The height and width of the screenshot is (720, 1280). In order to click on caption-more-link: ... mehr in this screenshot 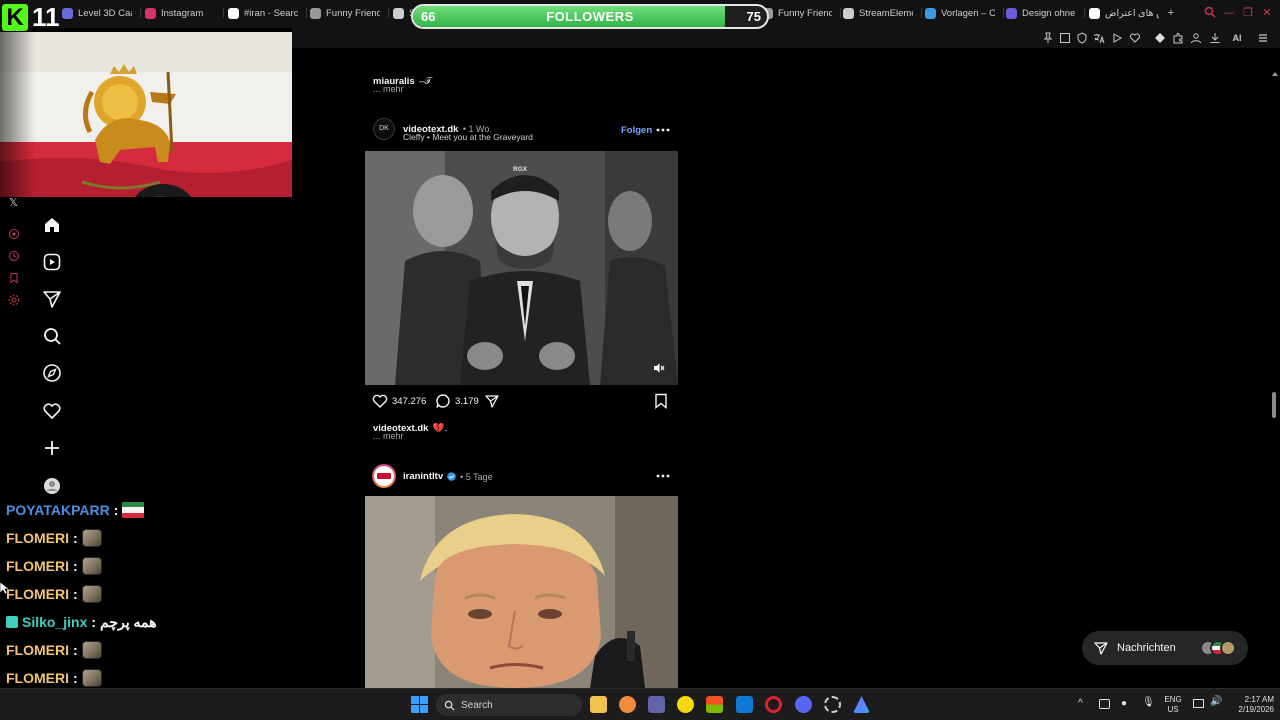, I will do `click(388, 436)`.